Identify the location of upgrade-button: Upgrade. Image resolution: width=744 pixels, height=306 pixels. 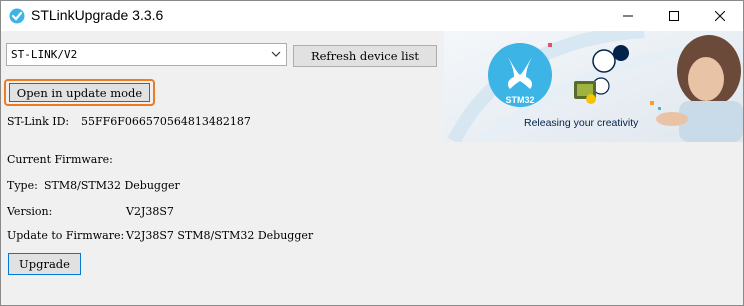
(44, 264).